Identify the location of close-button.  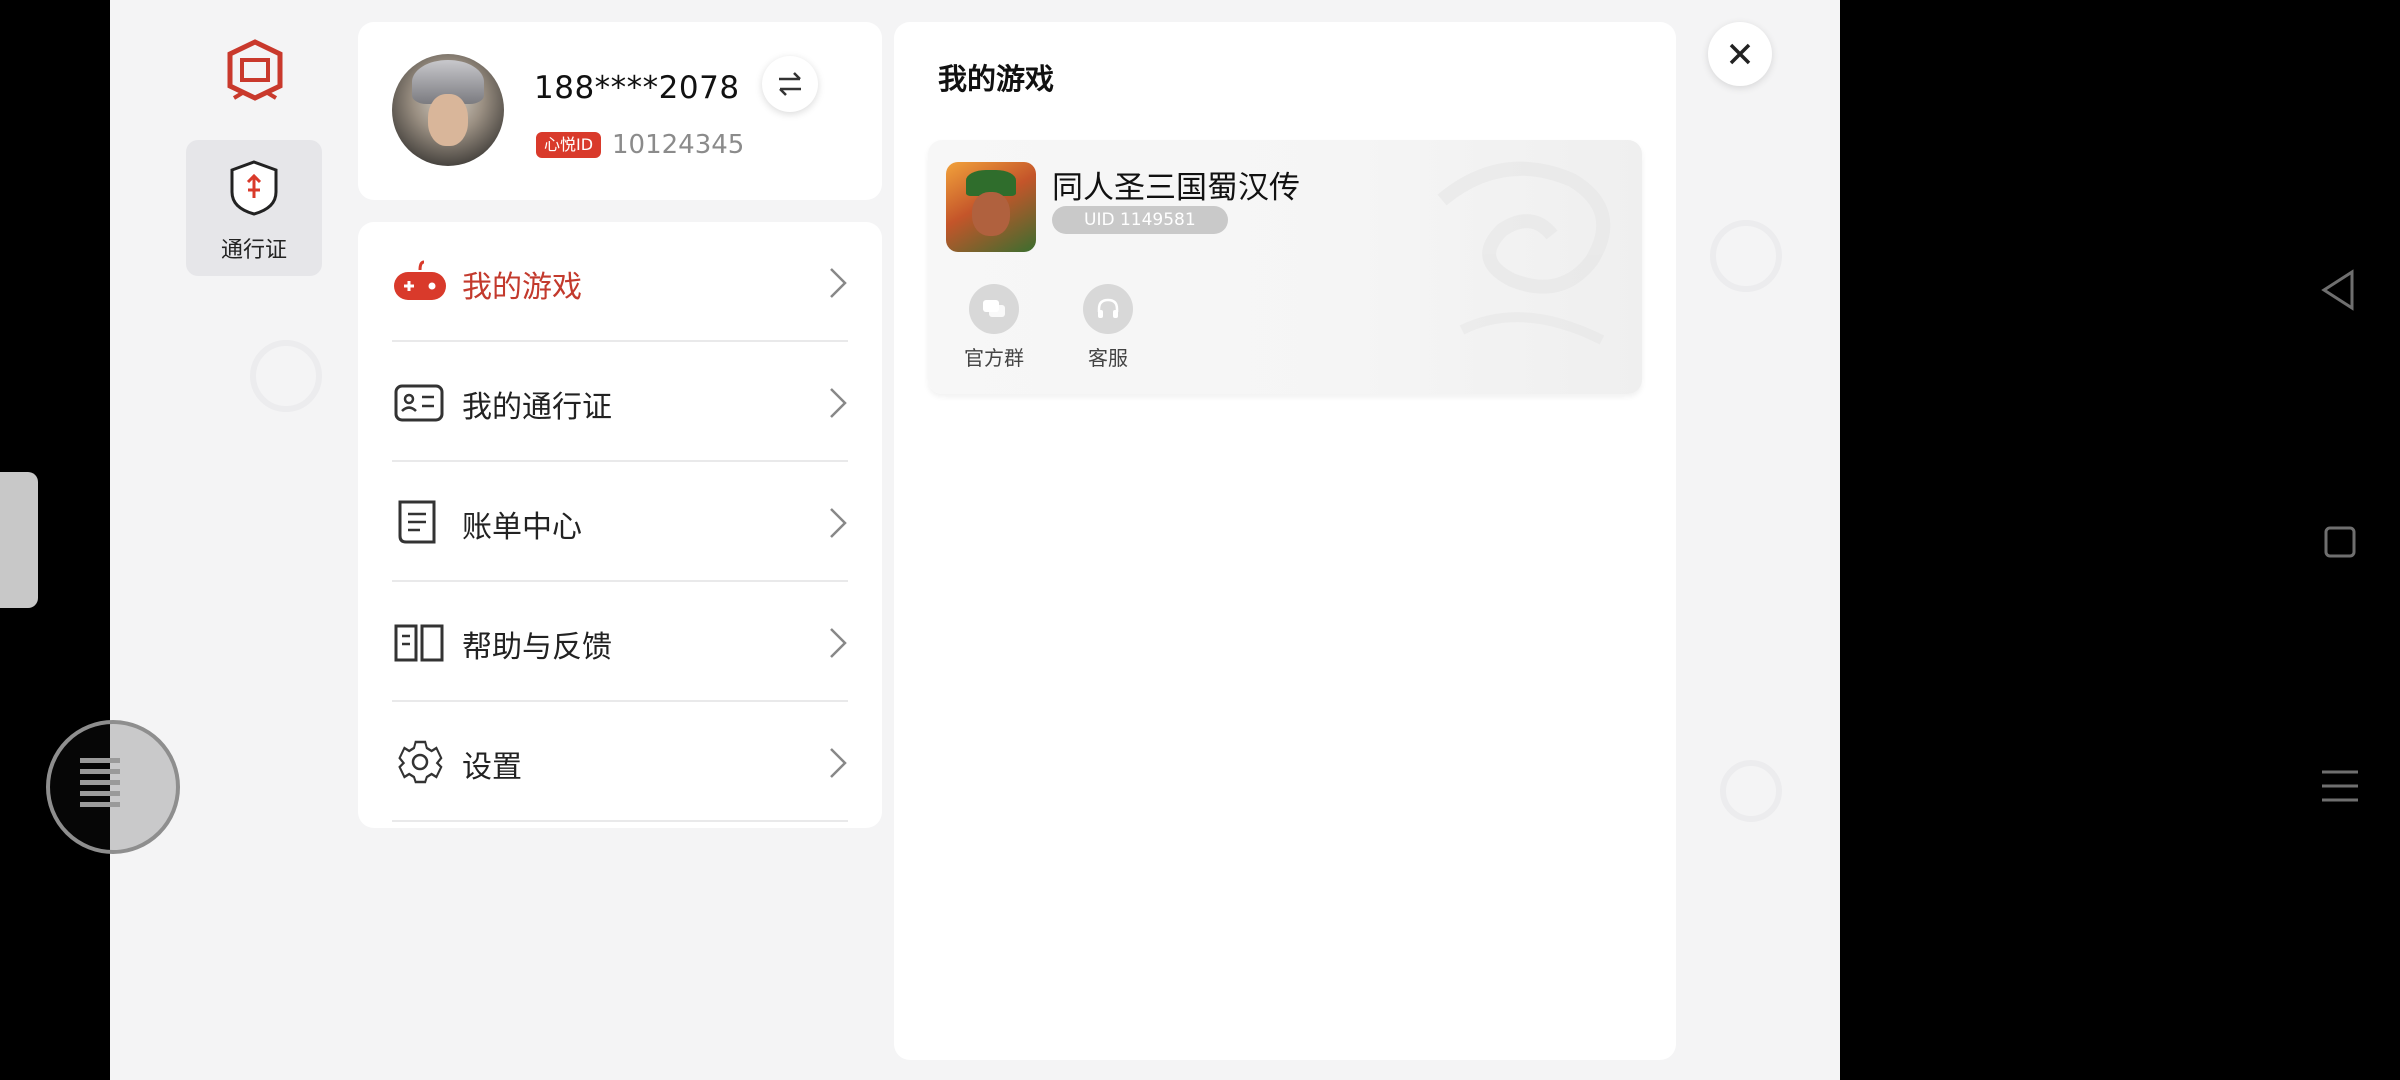
(1740, 54).